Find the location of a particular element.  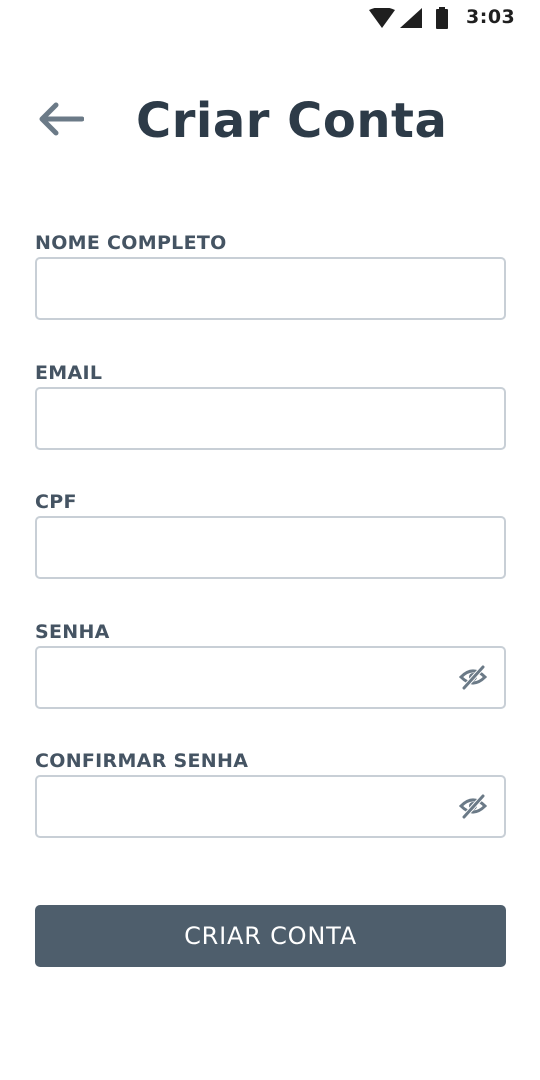

email-field-group: EMAIL is located at coordinates (270, 424).